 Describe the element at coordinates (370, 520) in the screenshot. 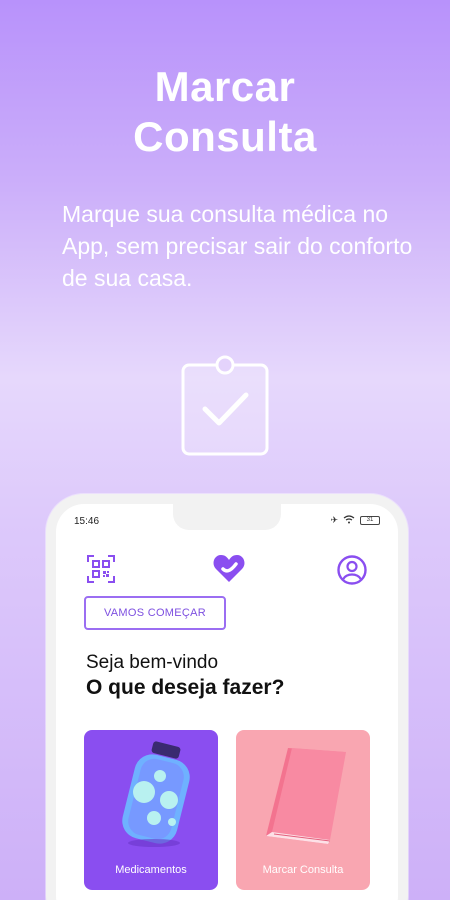

I see `battery-icon: 31` at that location.